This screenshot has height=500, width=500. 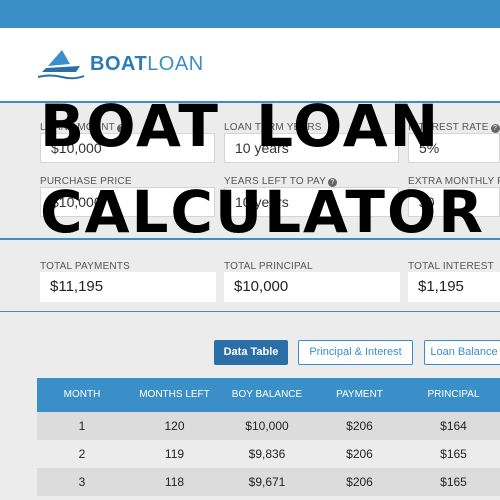 I want to click on cell-boy-balance: $9,836, so click(x=267, y=454).